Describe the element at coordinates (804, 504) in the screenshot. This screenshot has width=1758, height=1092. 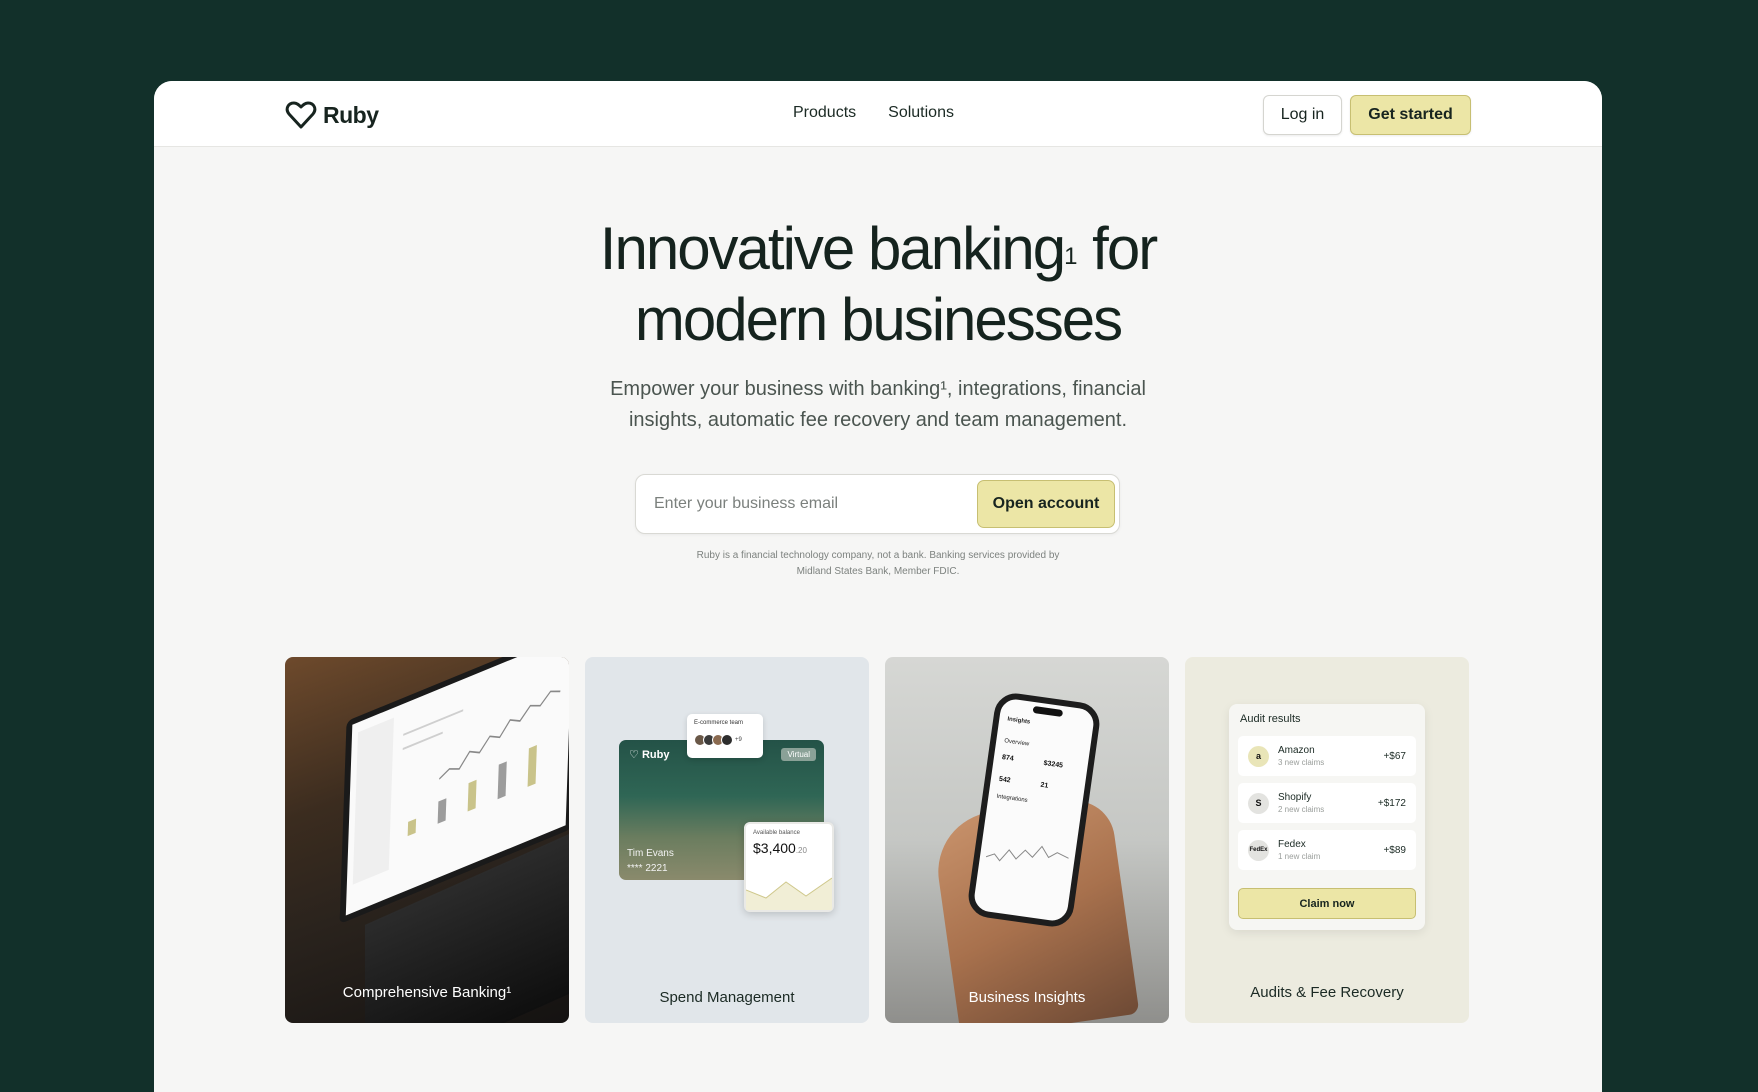
I see `business-email-input` at that location.